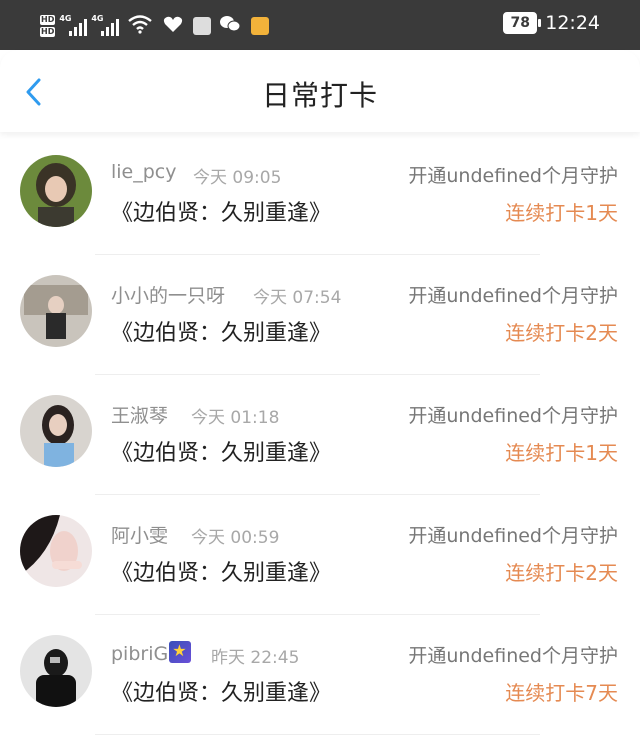 The height and width of the screenshot is (739, 640). Describe the element at coordinates (237, 178) in the screenshot. I see `timestamp: 今天 09:05` at that location.